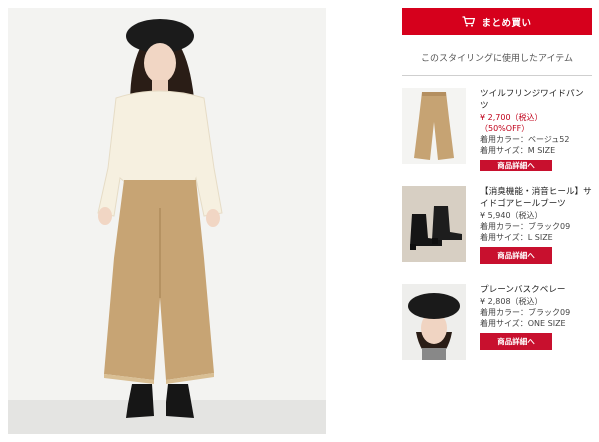 The height and width of the screenshot is (442, 599). I want to click on section-title: このスタイリングに使用したアイテム, so click(497, 63).